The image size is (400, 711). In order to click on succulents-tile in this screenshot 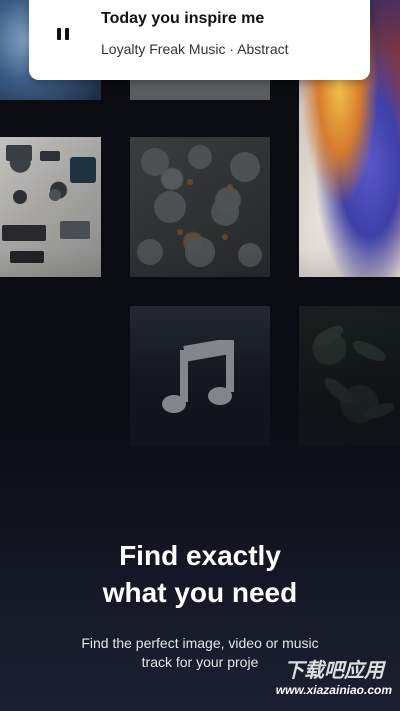, I will do `click(200, 207)`.